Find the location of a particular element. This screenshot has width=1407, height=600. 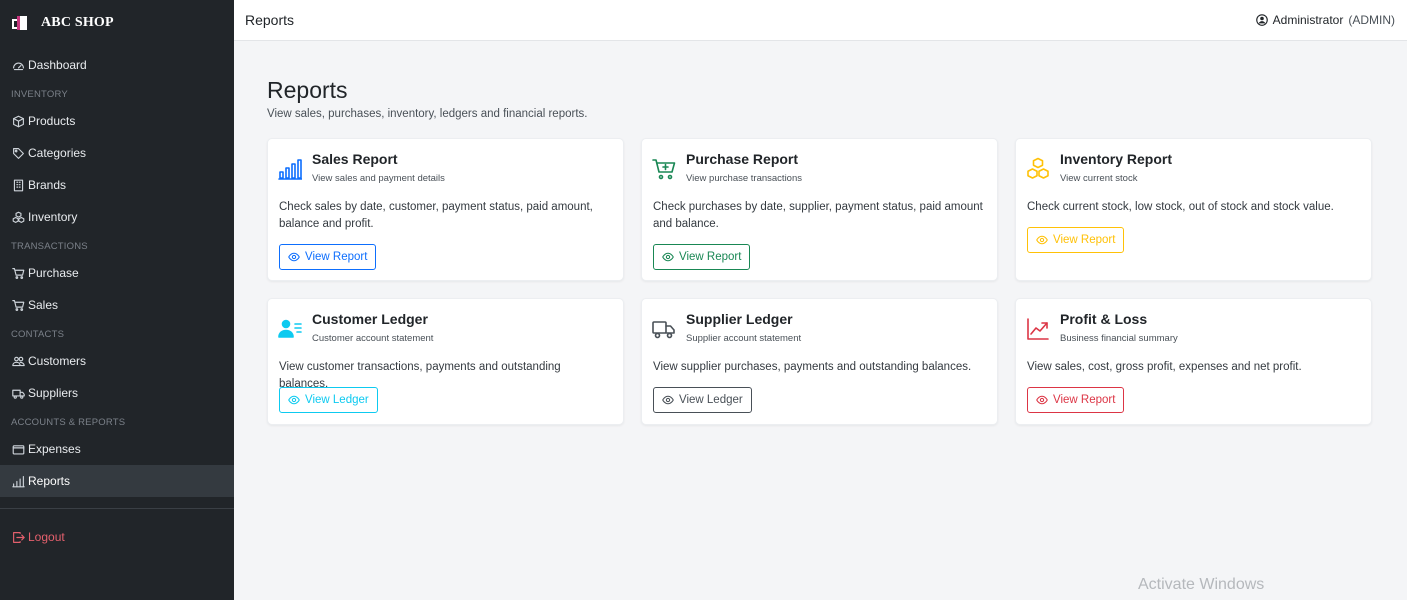

logout-label: Logout is located at coordinates (46, 537).